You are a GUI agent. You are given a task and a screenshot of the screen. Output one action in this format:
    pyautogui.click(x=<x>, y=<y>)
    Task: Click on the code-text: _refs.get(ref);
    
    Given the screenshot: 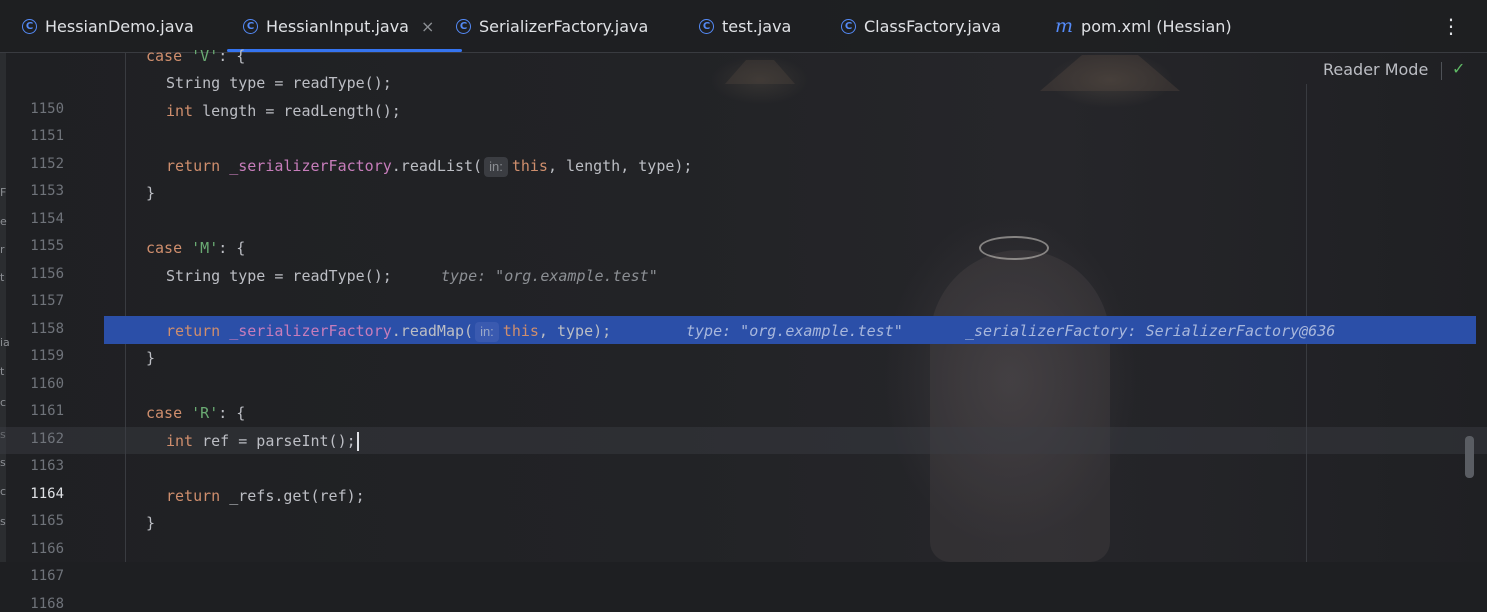 What is the action you would take?
    pyautogui.click(x=292, y=496)
    